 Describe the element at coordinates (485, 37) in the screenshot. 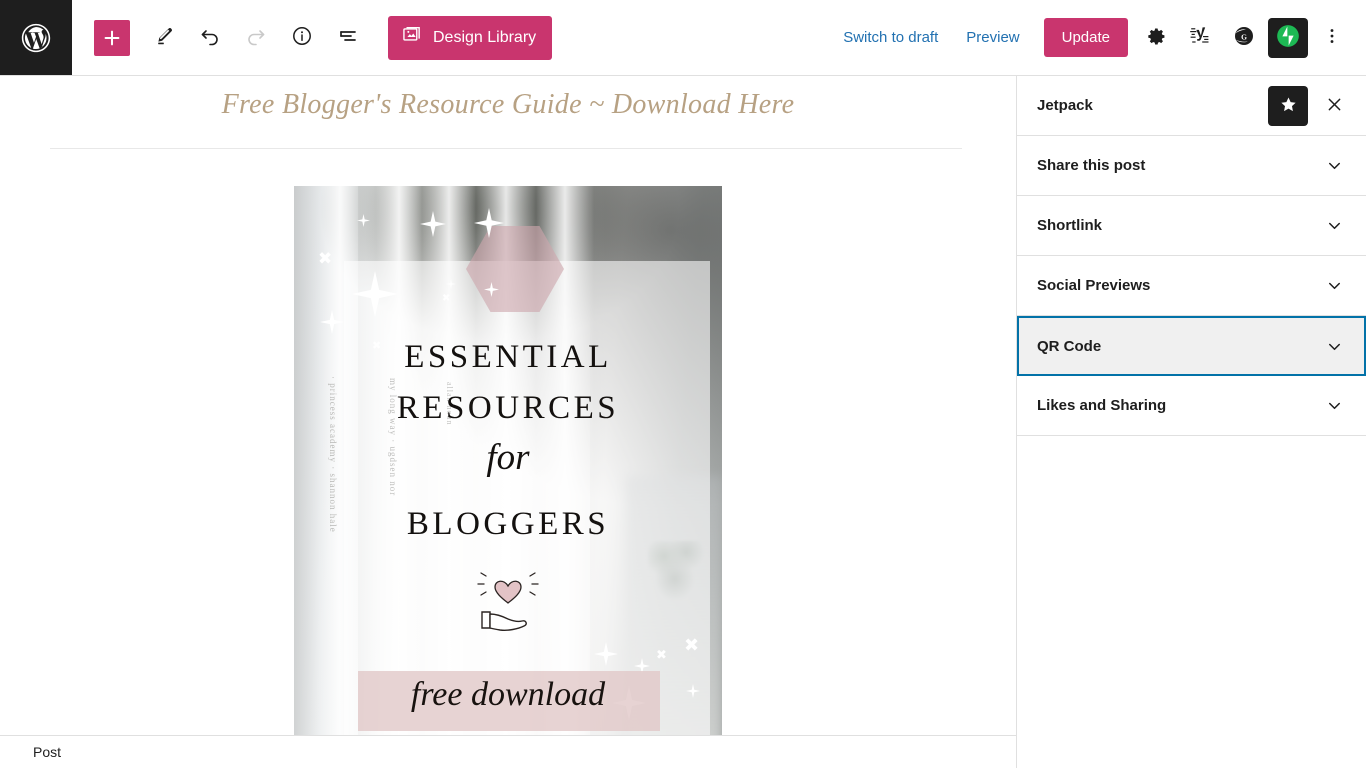

I see `design-library-label: Design Library` at that location.